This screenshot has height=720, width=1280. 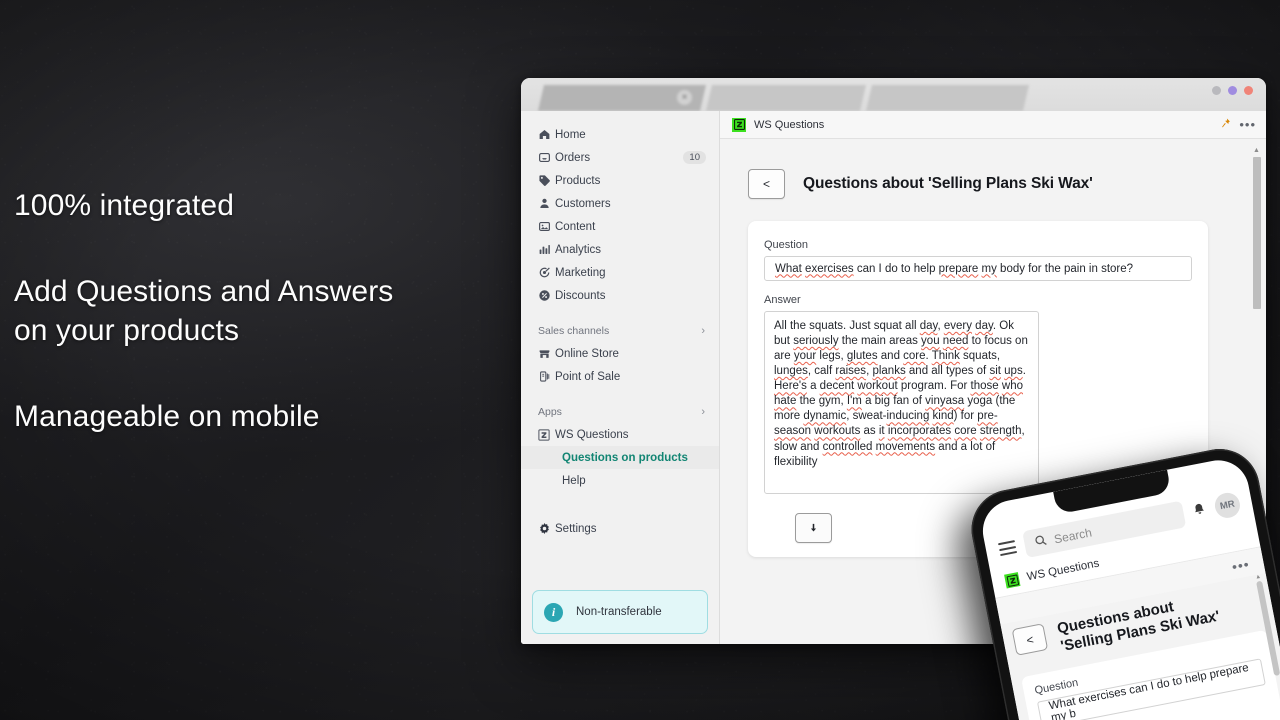 I want to click on sidebar-label: Customers, so click(x=583, y=203).